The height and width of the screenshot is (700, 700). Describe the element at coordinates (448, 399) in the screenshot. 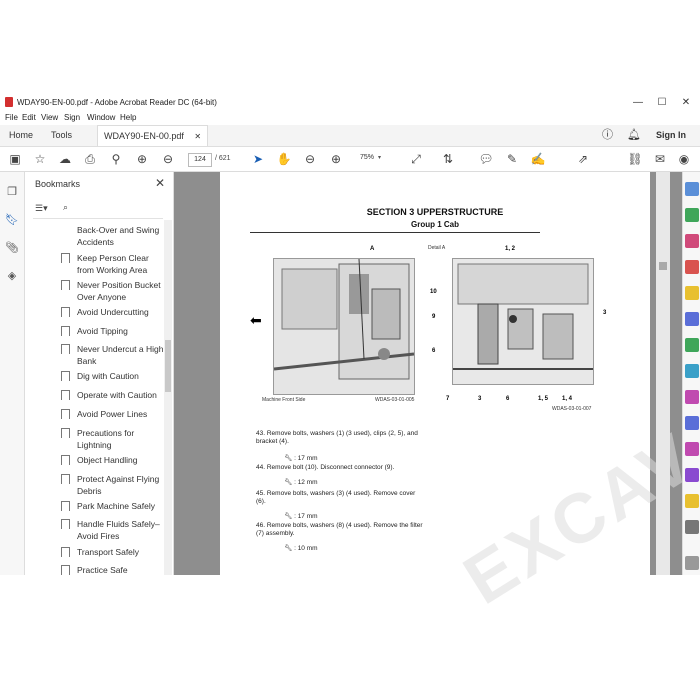

I see `callout-7: 7` at that location.